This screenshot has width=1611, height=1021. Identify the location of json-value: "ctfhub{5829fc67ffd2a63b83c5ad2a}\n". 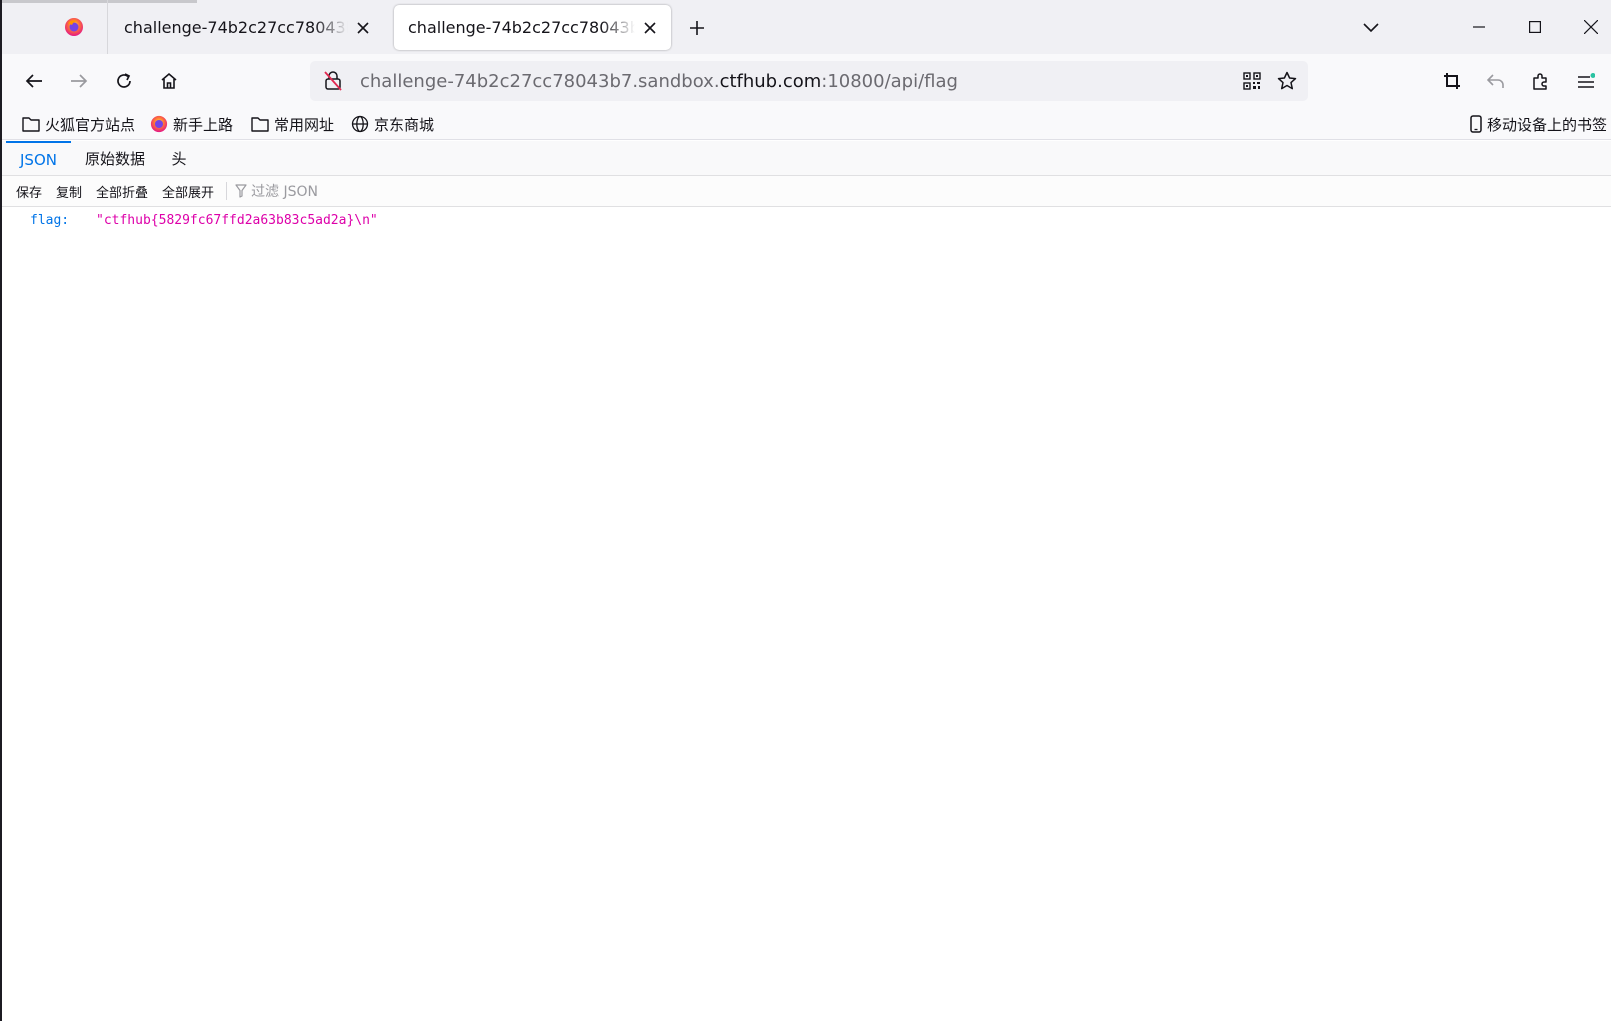
(237, 220).